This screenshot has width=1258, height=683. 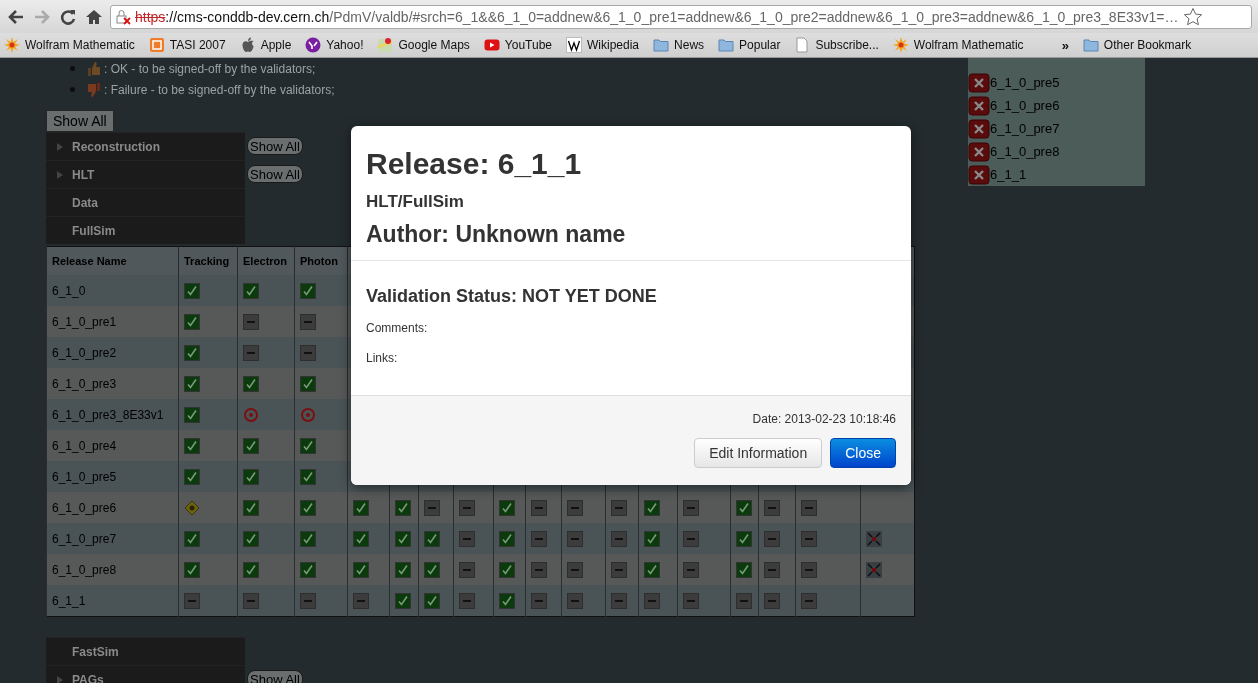 What do you see at coordinates (145, 146) in the screenshot?
I see `menu-item: Reconstruction` at bounding box center [145, 146].